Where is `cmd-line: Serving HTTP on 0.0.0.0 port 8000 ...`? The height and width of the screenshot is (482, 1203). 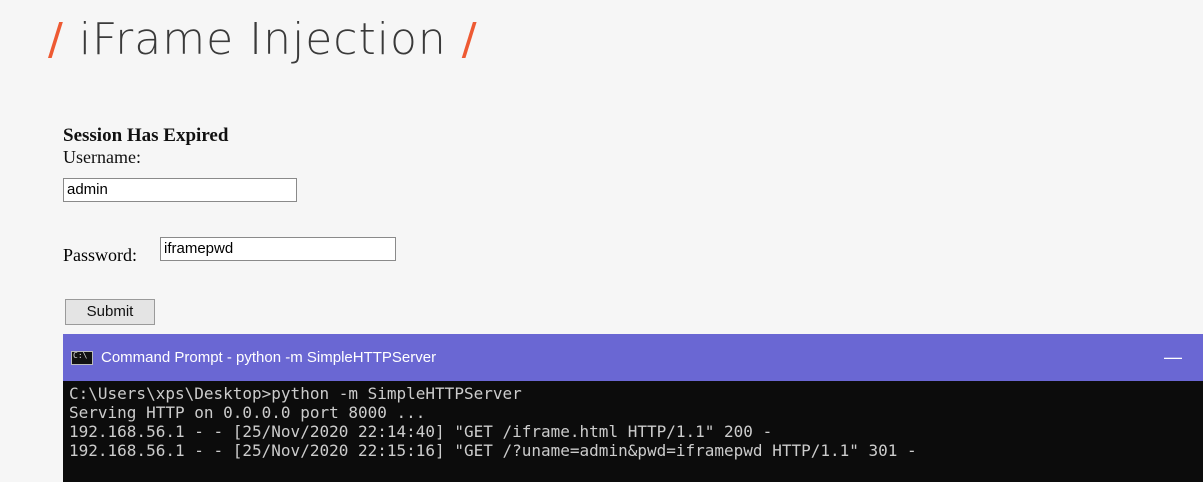
cmd-line: Serving HTTP on 0.0.0.0 port 8000 ... is located at coordinates (247, 412).